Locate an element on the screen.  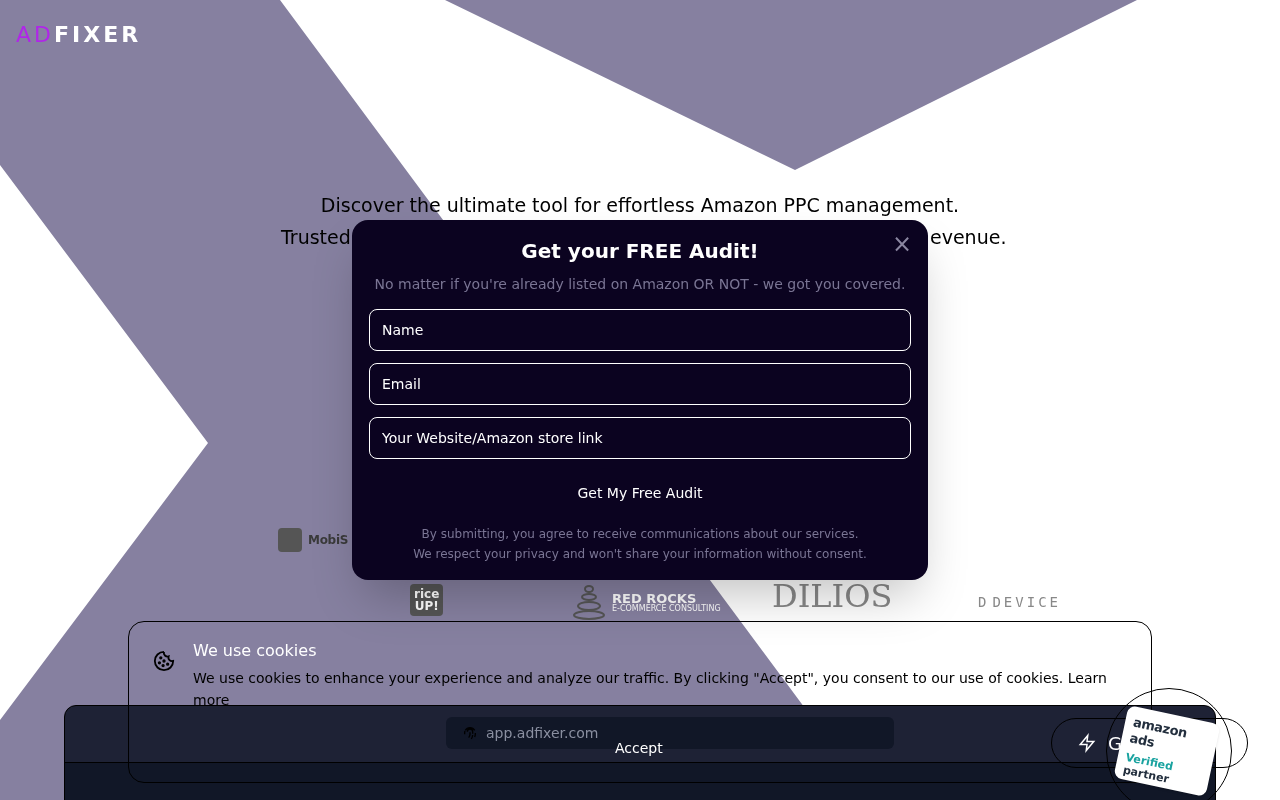
logo-badge: rice UP! is located at coordinates (427, 600).